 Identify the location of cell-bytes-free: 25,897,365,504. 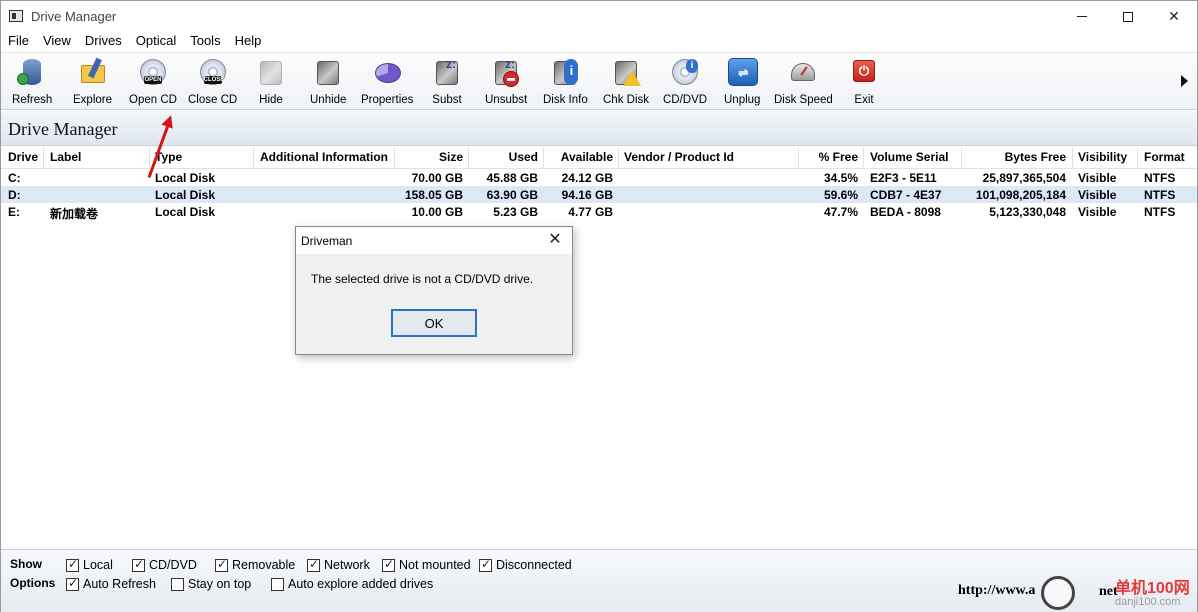
(1024, 178).